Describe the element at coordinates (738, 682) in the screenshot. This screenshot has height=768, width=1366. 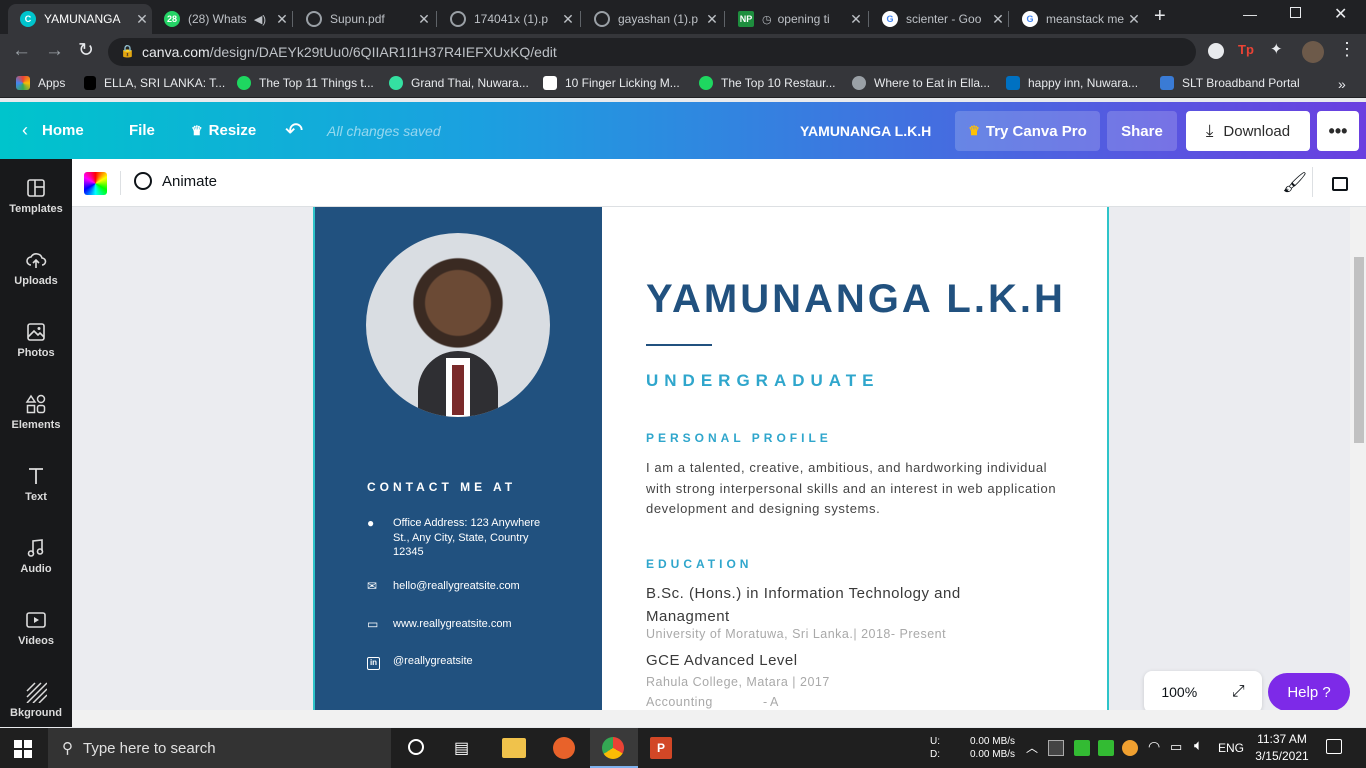
I see `education-detail: Rahula College, Matara | 2017` at that location.